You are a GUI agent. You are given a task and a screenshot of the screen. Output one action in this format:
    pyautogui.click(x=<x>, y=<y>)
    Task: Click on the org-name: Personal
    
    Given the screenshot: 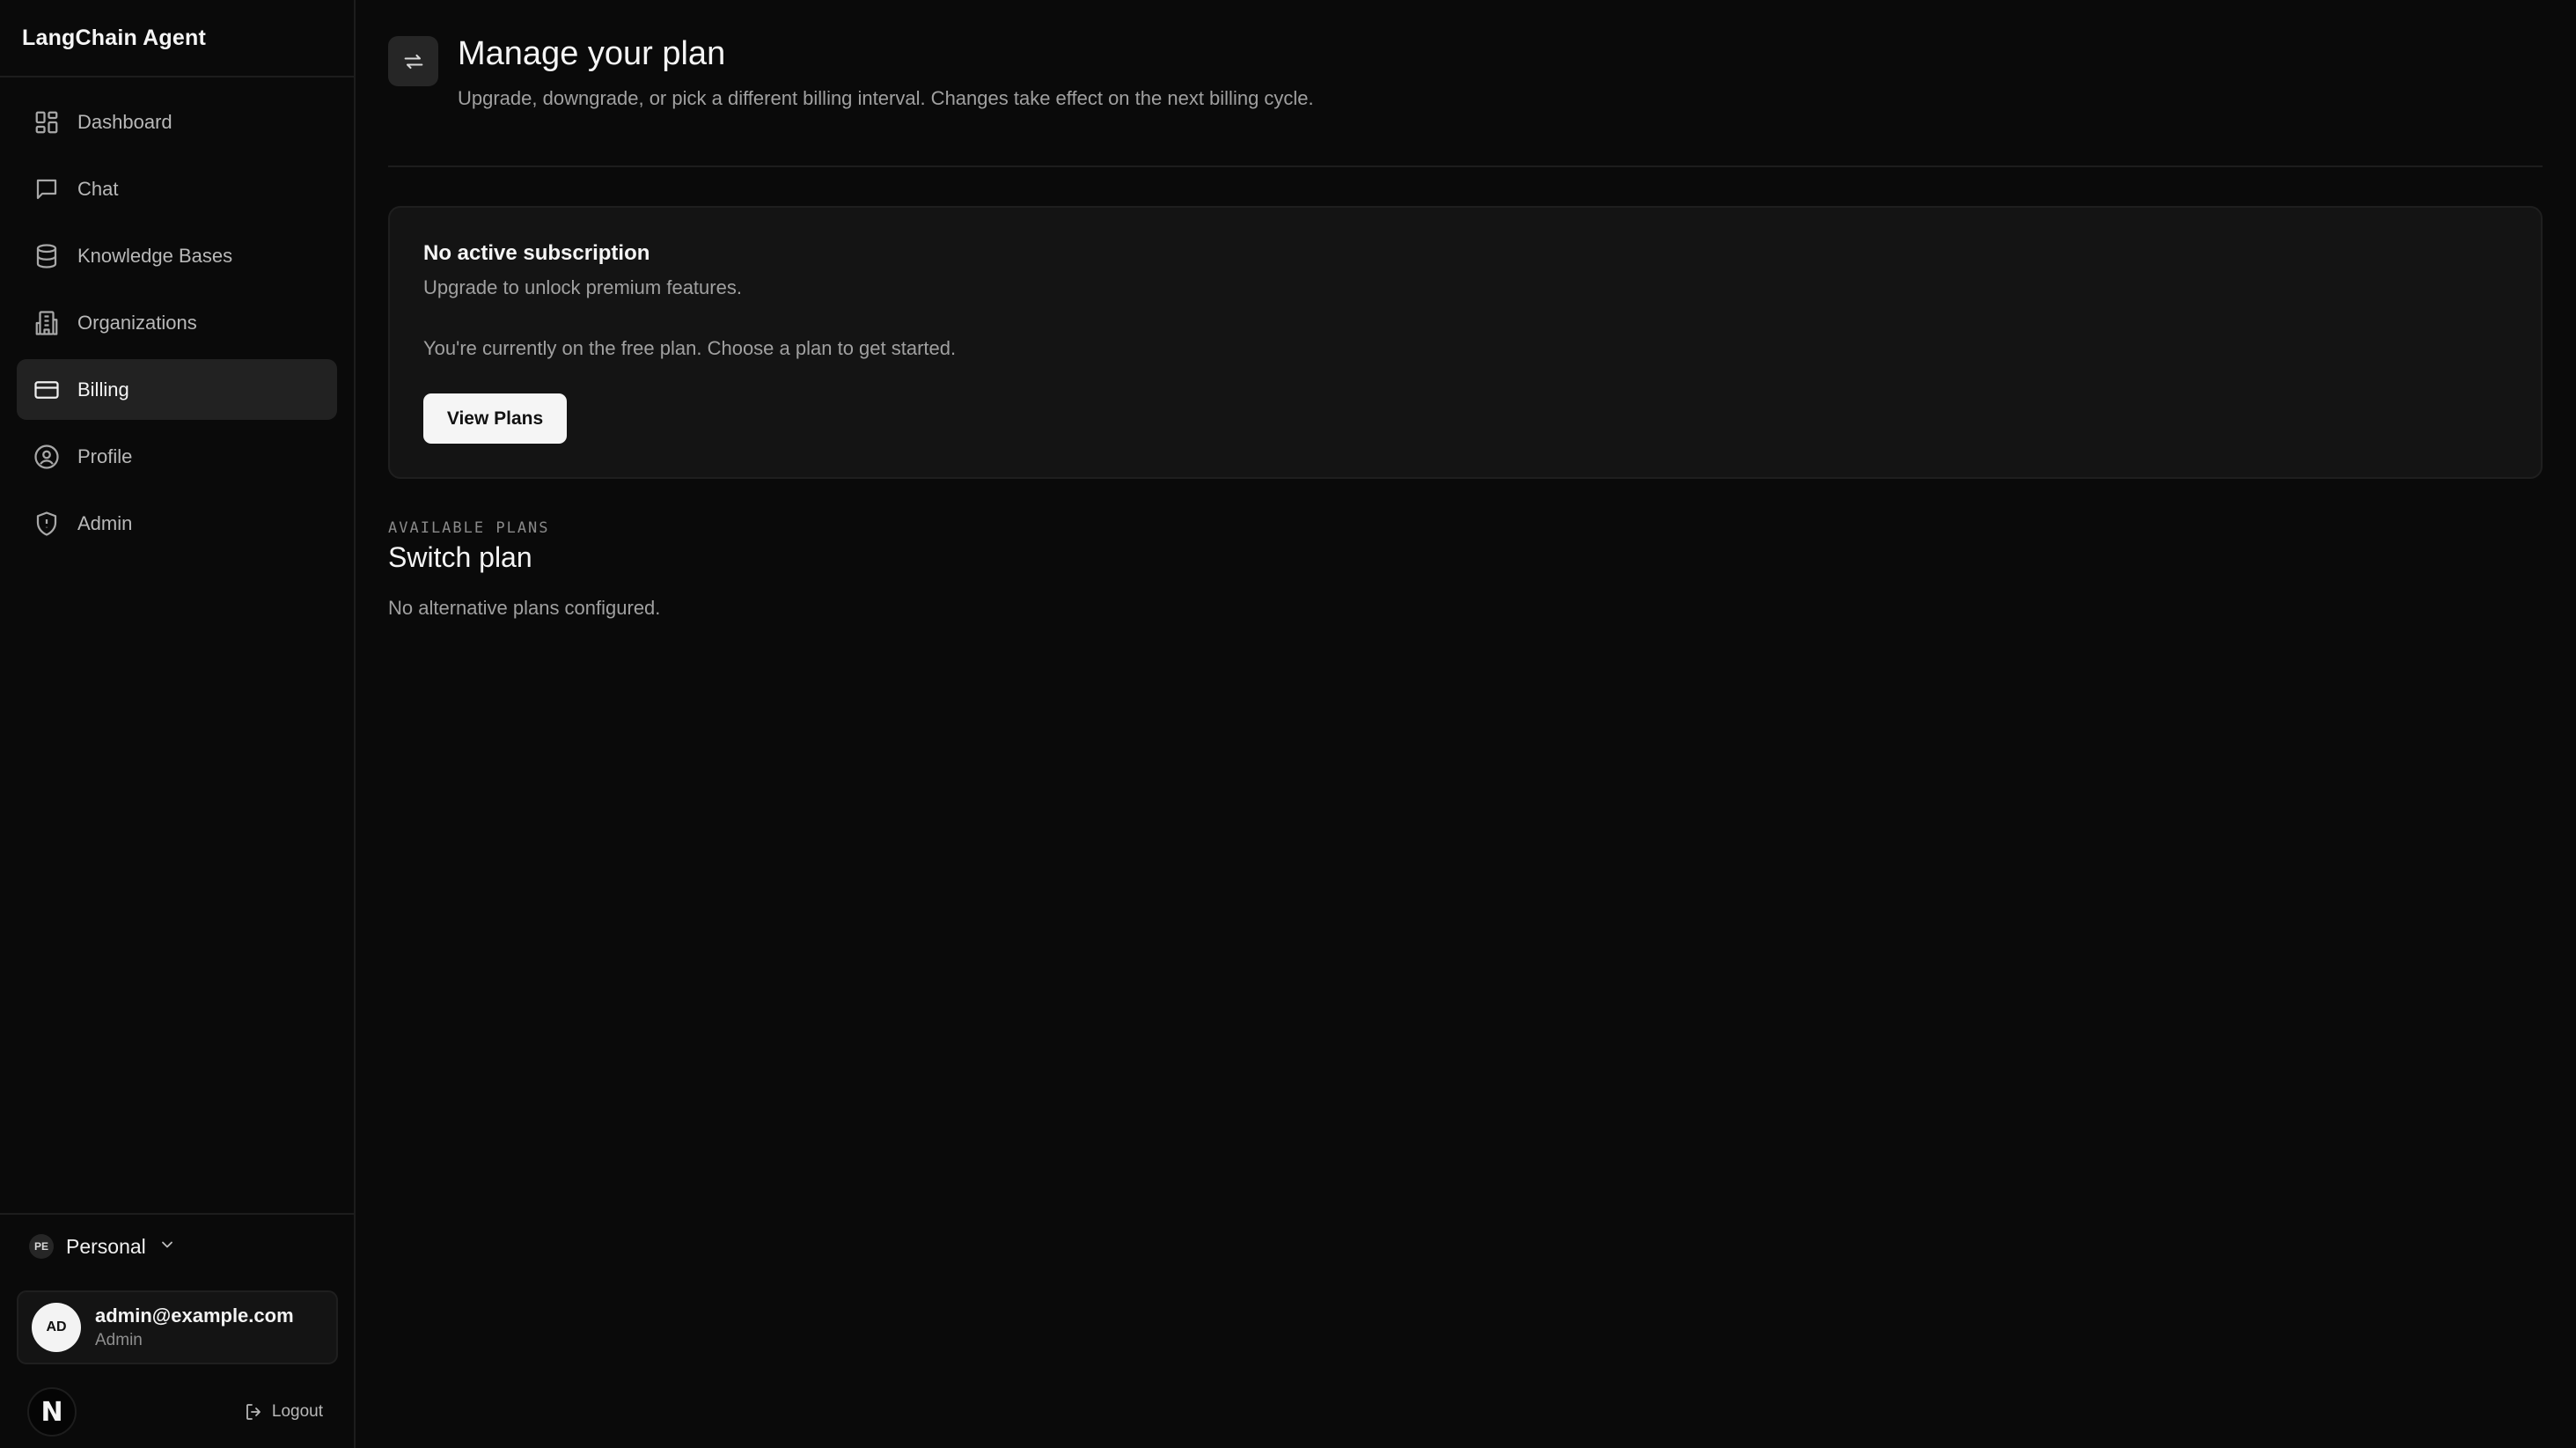 What is the action you would take?
    pyautogui.click(x=106, y=1246)
    